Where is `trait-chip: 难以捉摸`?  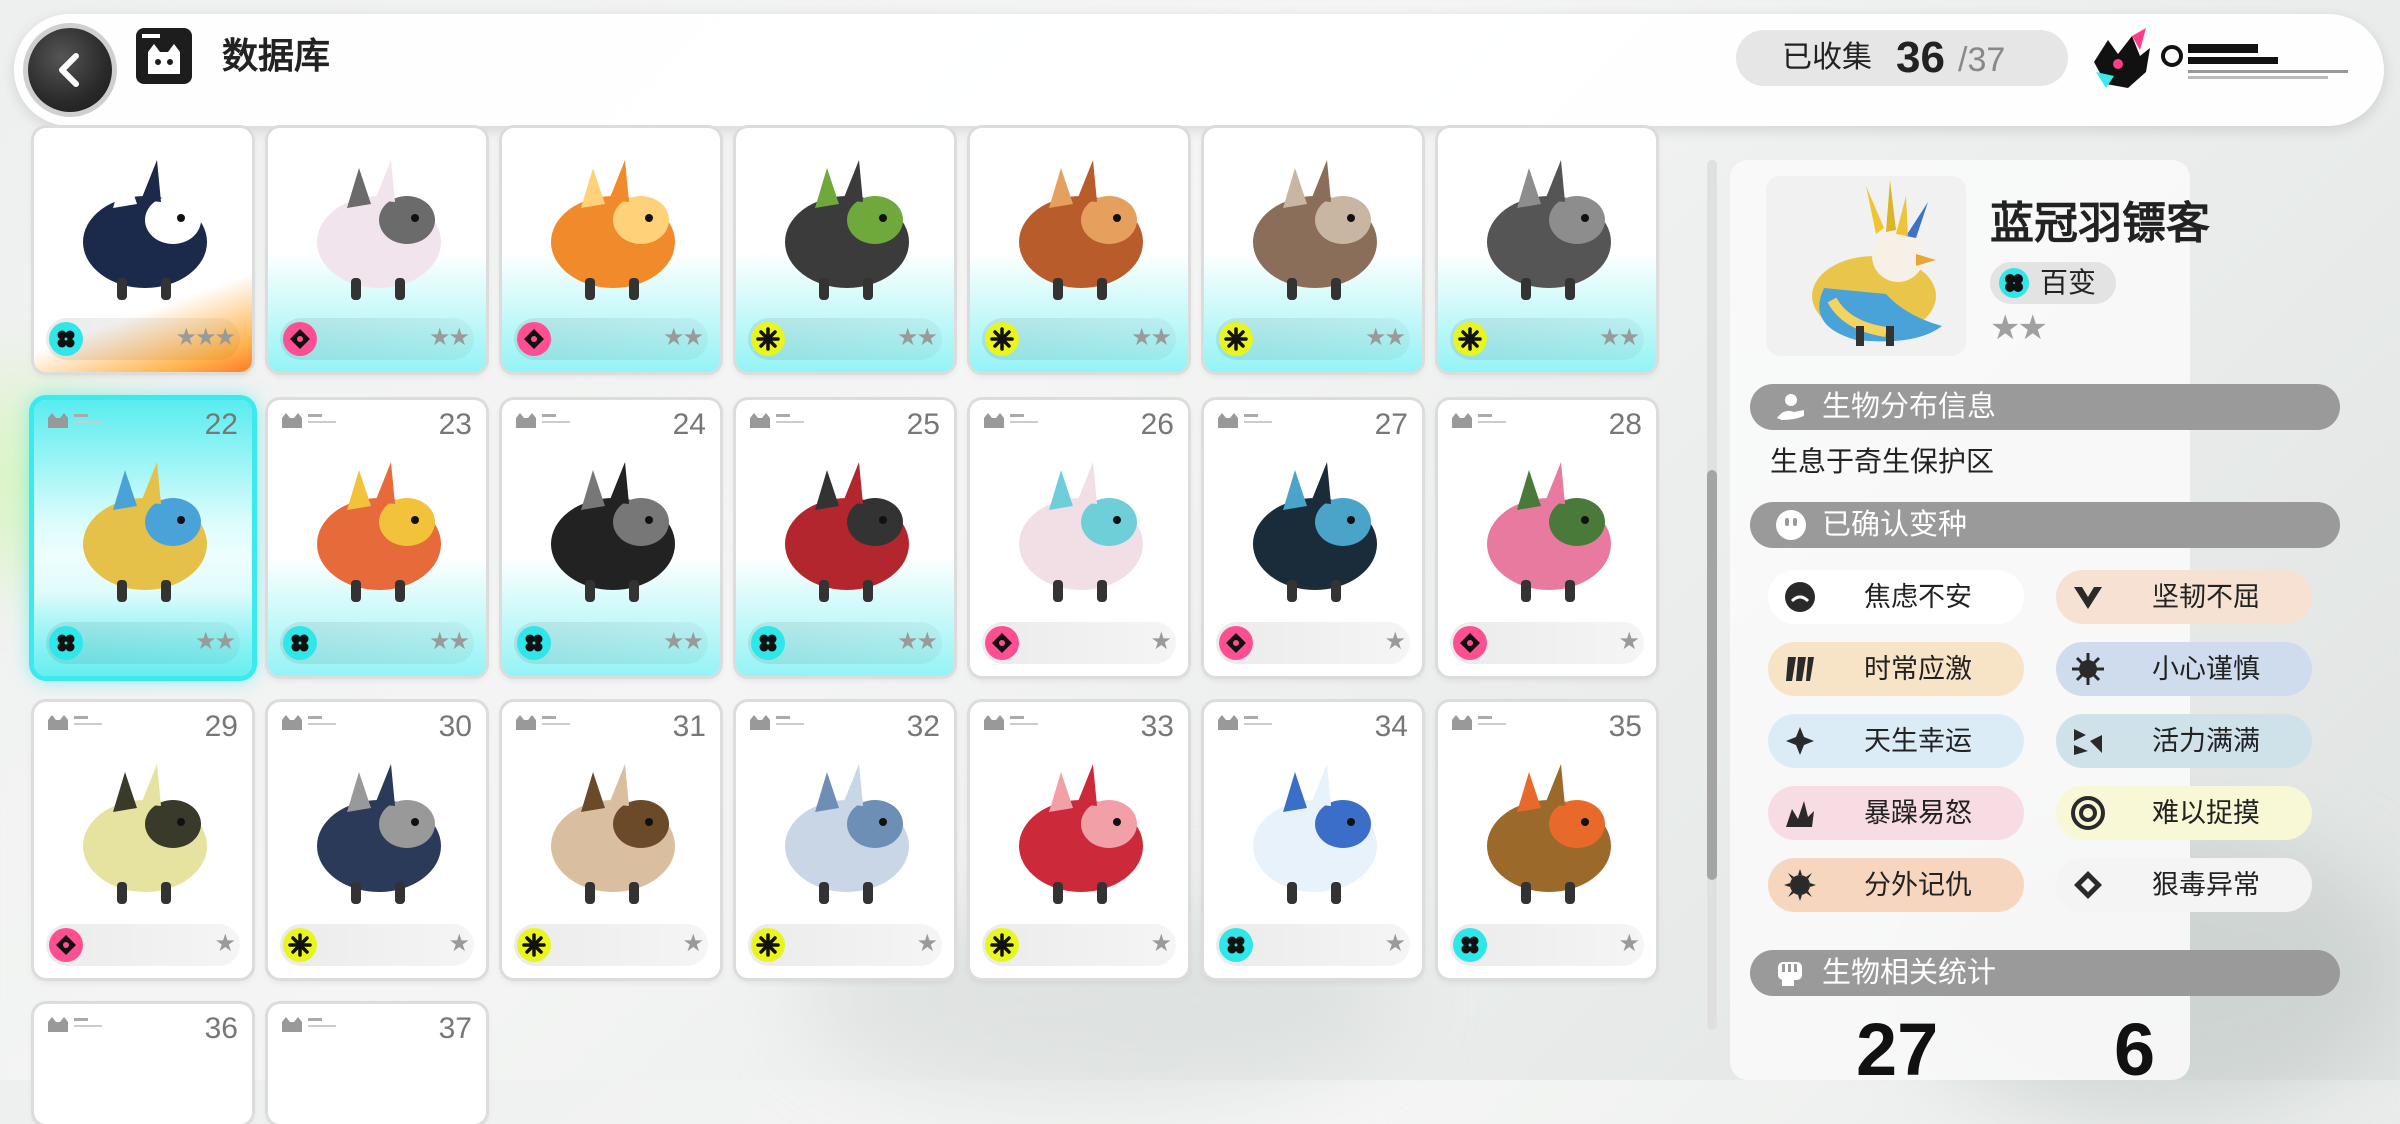 trait-chip: 难以捉摸 is located at coordinates (2184, 813).